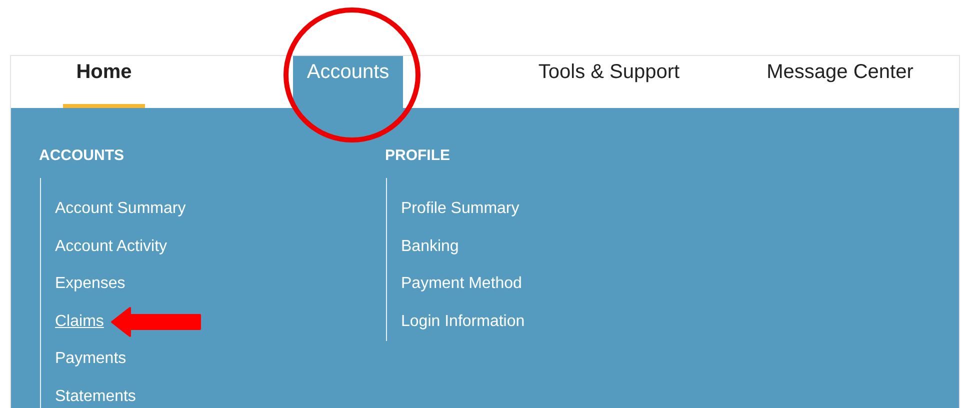 The width and height of the screenshot is (964, 408). What do you see at coordinates (461, 284) in the screenshot?
I see `menu-link: Payment Method` at bounding box center [461, 284].